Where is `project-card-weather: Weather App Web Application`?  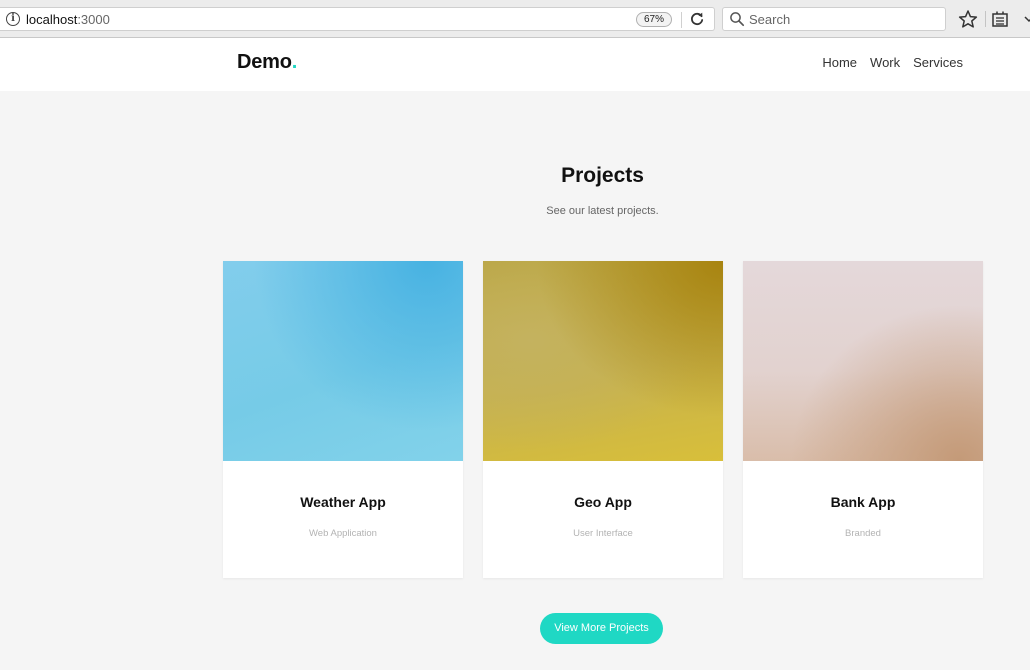 project-card-weather: Weather App Web Application is located at coordinates (343, 419).